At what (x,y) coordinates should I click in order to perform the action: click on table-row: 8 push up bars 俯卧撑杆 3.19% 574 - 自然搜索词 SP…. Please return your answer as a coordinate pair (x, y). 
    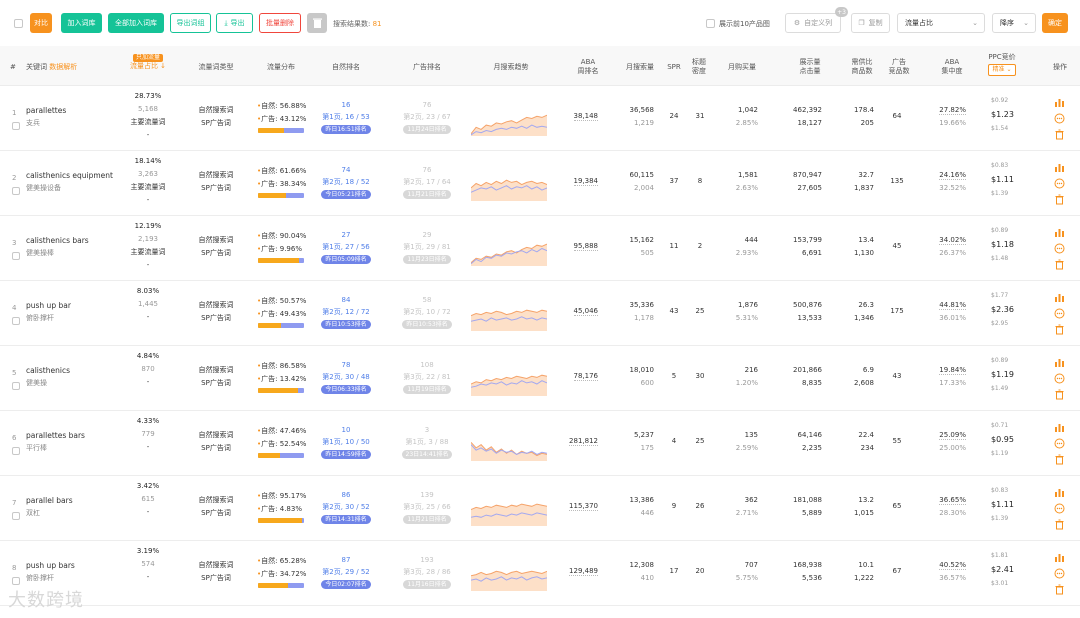
    Looking at the image, I should click on (540, 573).